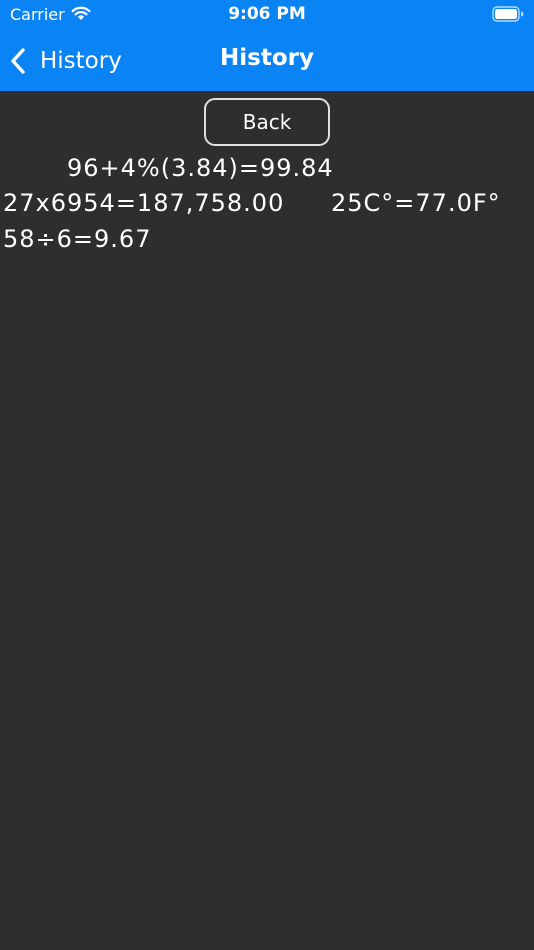 Image resolution: width=534 pixels, height=950 pixels. Describe the element at coordinates (416, 203) in the screenshot. I see `history-entry: 25C°=77.0F°` at that location.